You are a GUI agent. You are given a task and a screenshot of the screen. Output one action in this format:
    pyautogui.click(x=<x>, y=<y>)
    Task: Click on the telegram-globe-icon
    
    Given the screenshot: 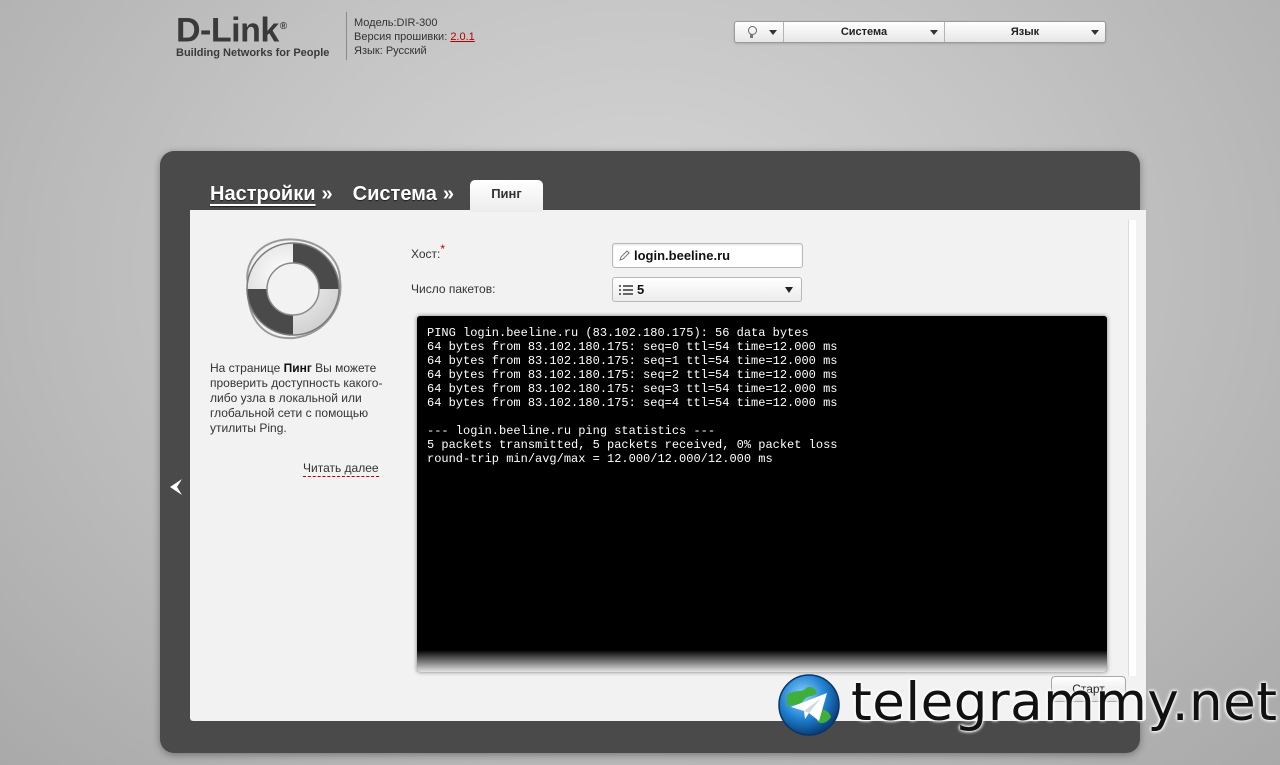 What is the action you would take?
    pyautogui.click(x=809, y=705)
    